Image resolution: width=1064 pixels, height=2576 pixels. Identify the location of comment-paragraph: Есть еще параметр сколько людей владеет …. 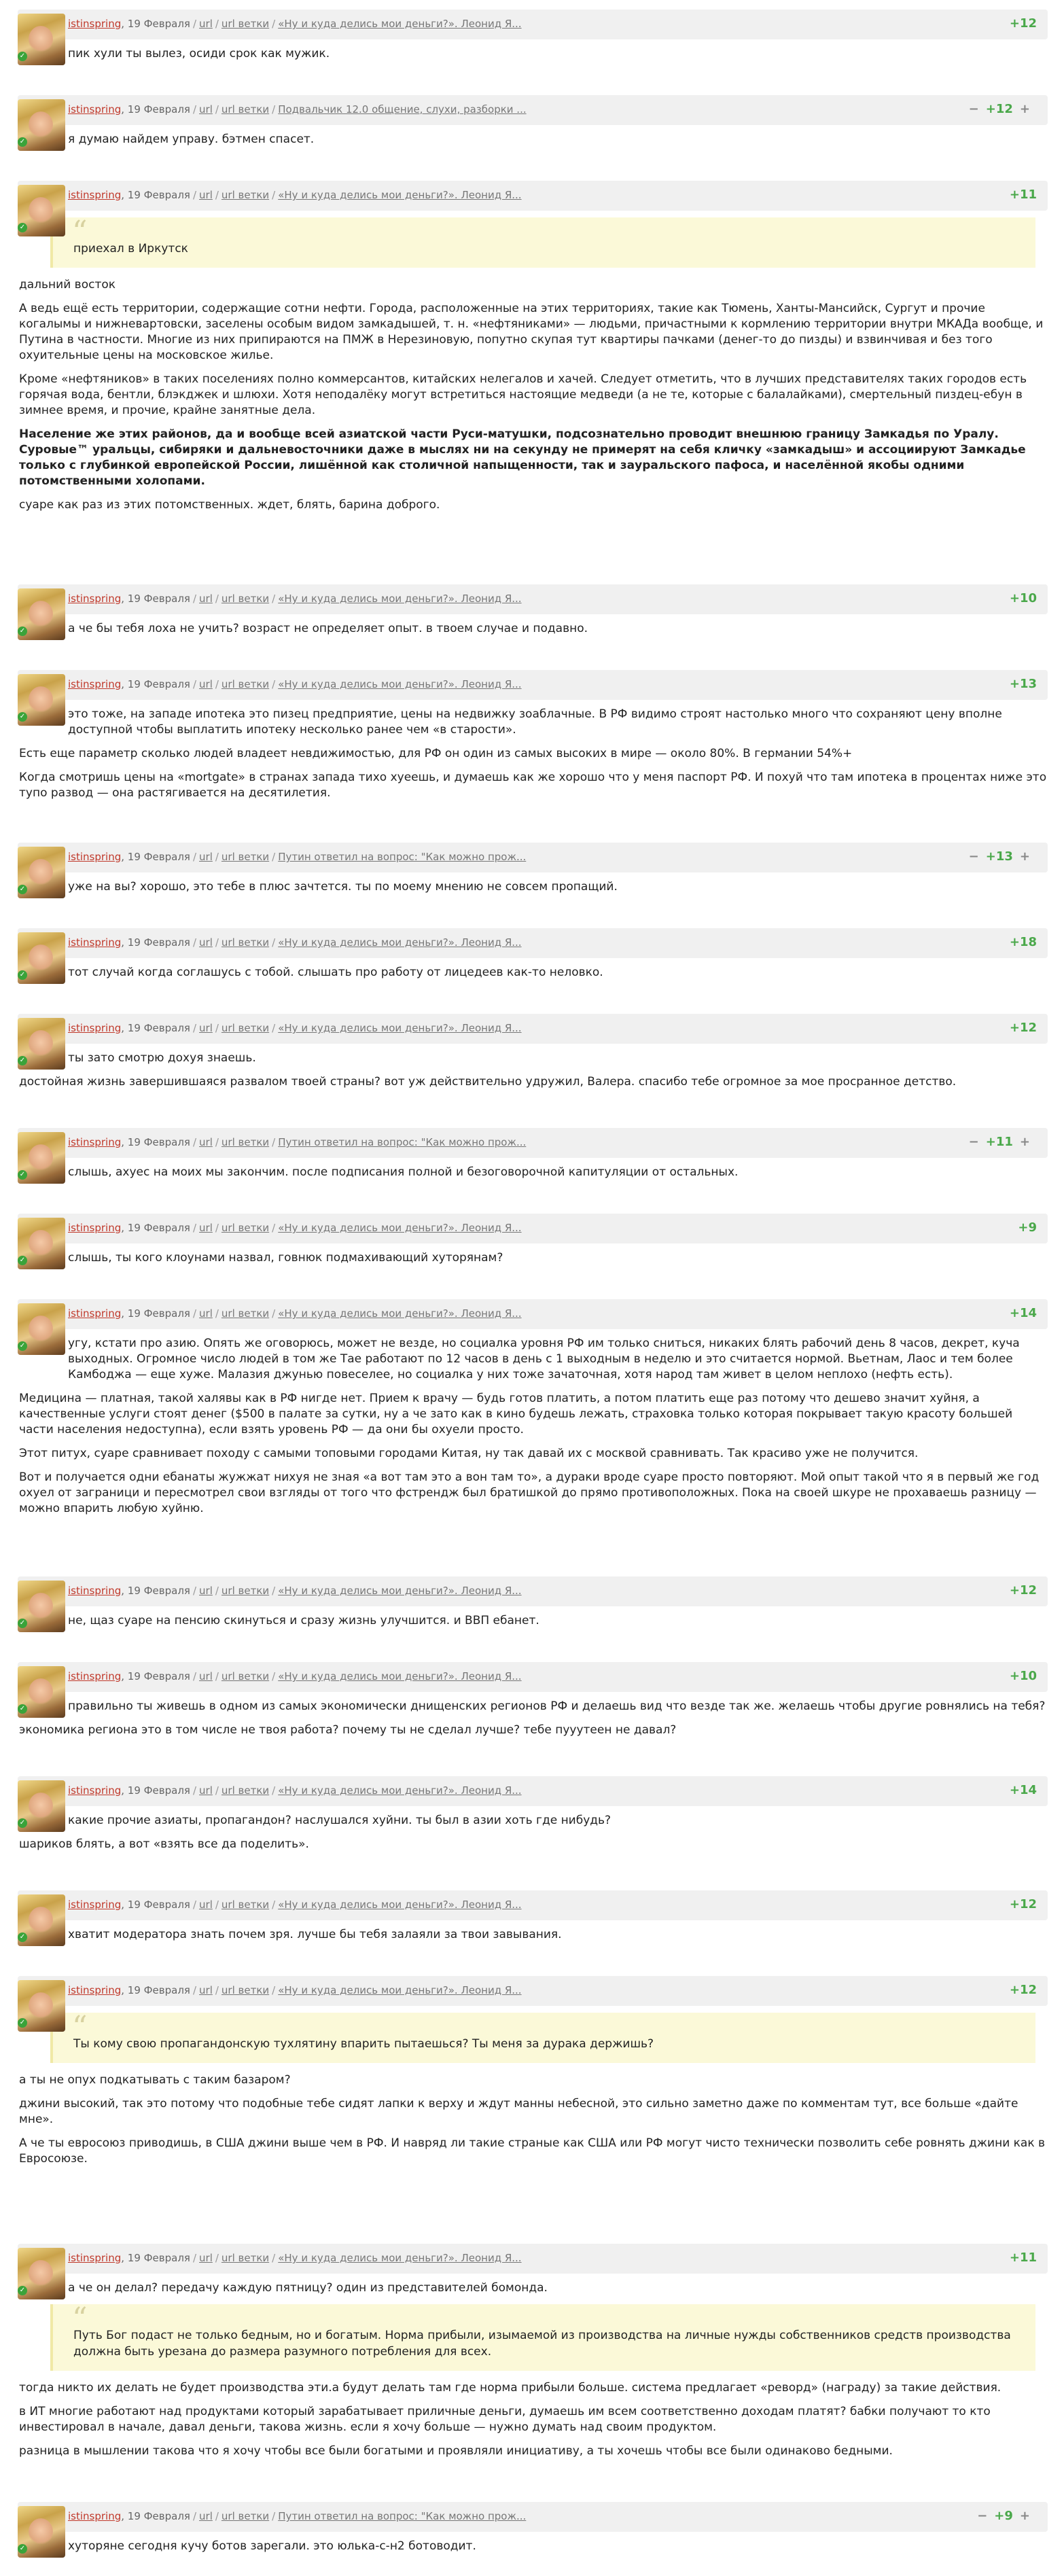
(436, 753).